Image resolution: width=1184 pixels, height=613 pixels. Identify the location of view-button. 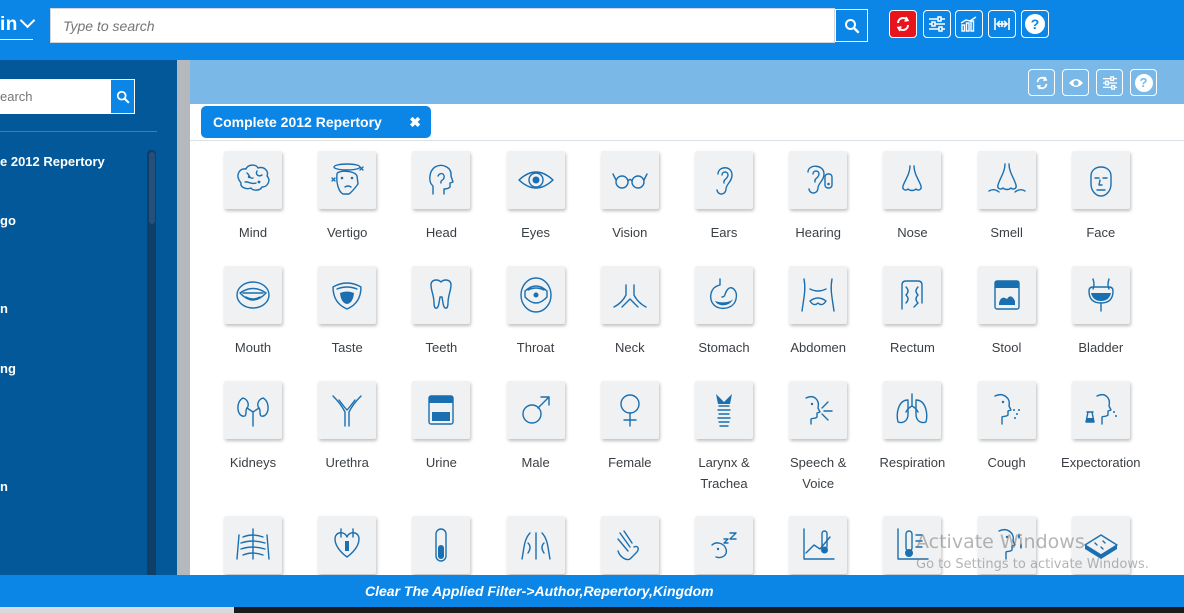
(1075, 82).